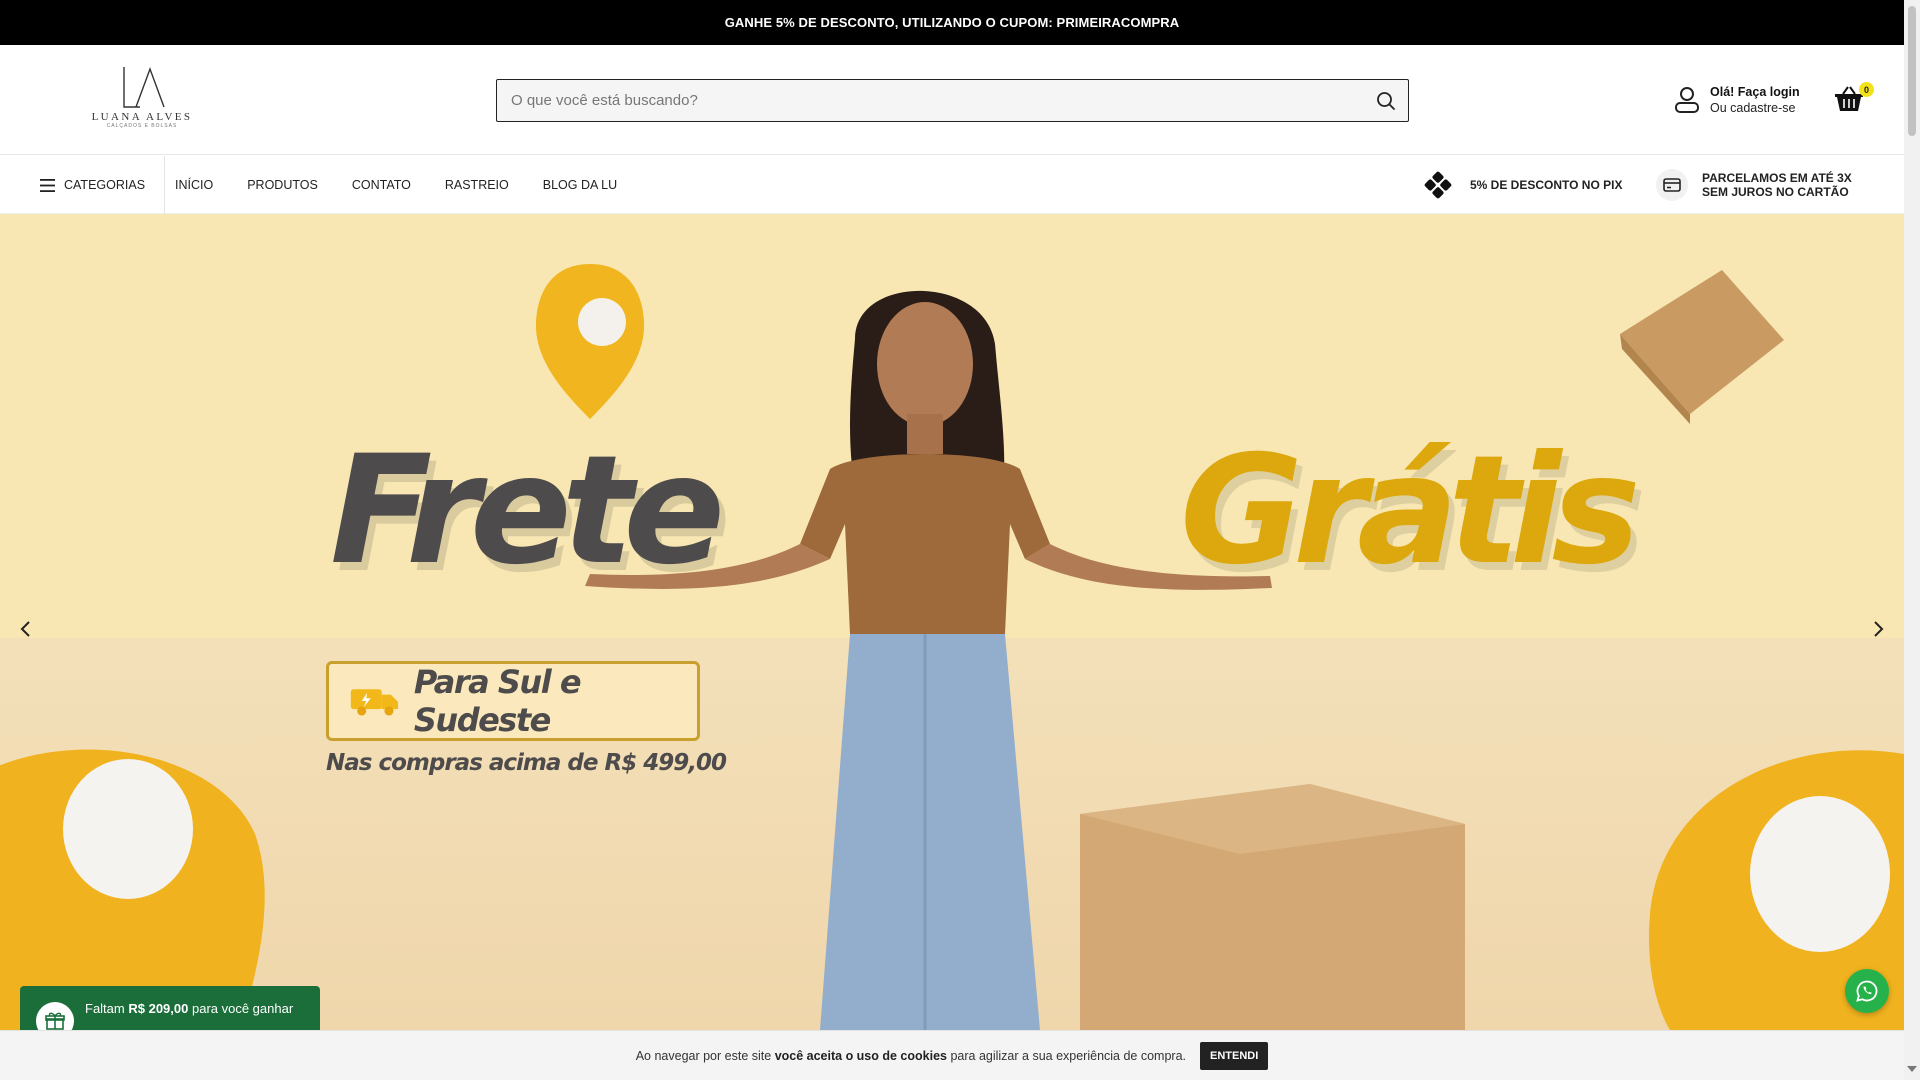 This screenshot has width=1920, height=1080. Describe the element at coordinates (497, 701) in the screenshot. I see `shipping-region-text: Para Sul e Sudeste` at that location.